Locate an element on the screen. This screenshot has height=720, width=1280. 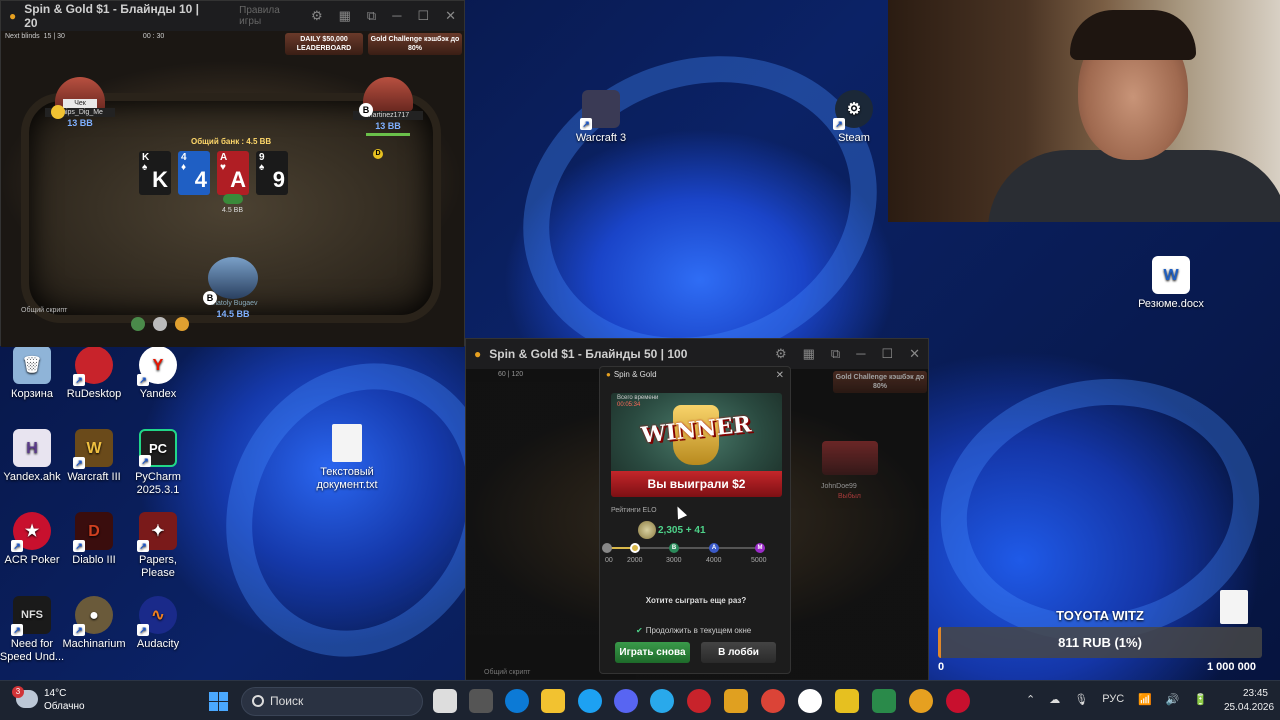
chrome-icon is located at coordinates (773, 701).